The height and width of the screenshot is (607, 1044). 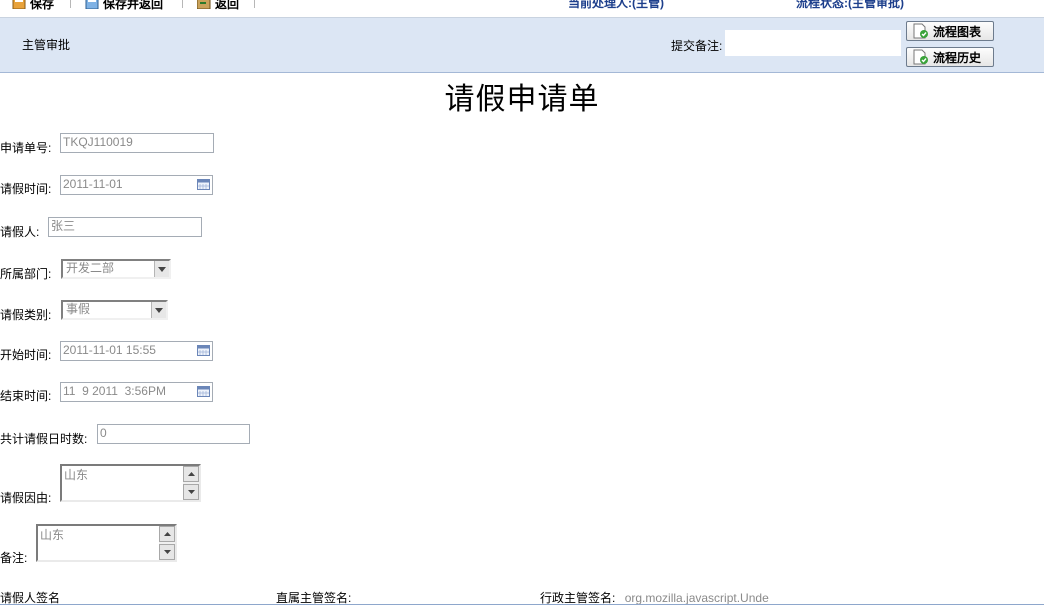 I want to click on department-value: 开发二部, so click(x=90, y=268).